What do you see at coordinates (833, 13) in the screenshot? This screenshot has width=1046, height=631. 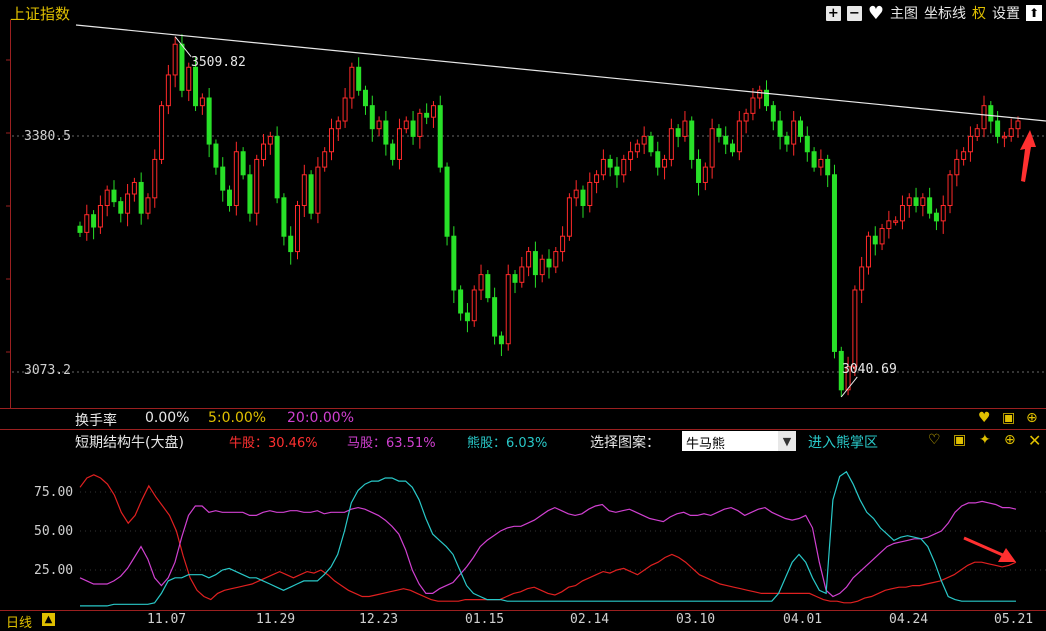 I see `zoom-in-button: +` at bounding box center [833, 13].